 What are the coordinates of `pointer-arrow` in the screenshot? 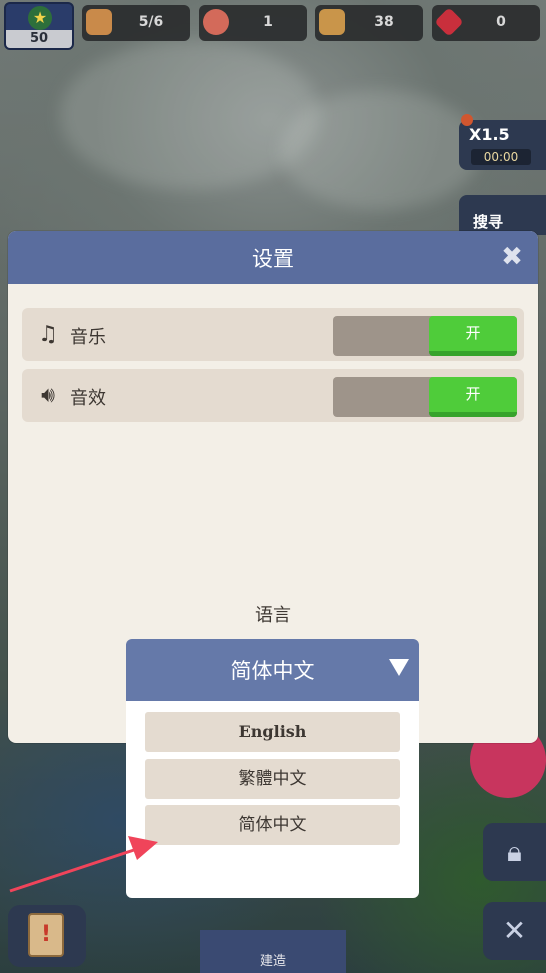 It's located at (83, 864).